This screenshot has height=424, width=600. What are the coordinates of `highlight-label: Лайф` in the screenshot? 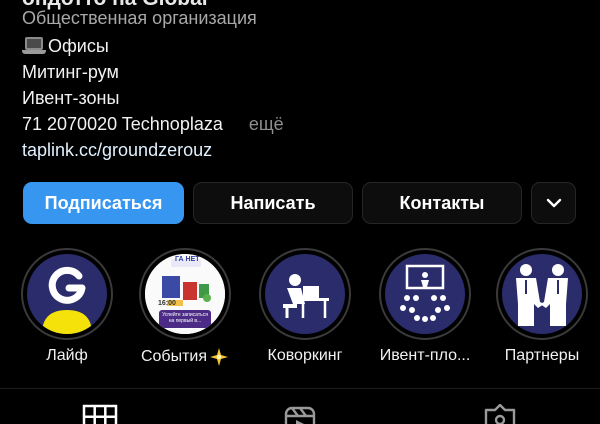 It's located at (67, 355).